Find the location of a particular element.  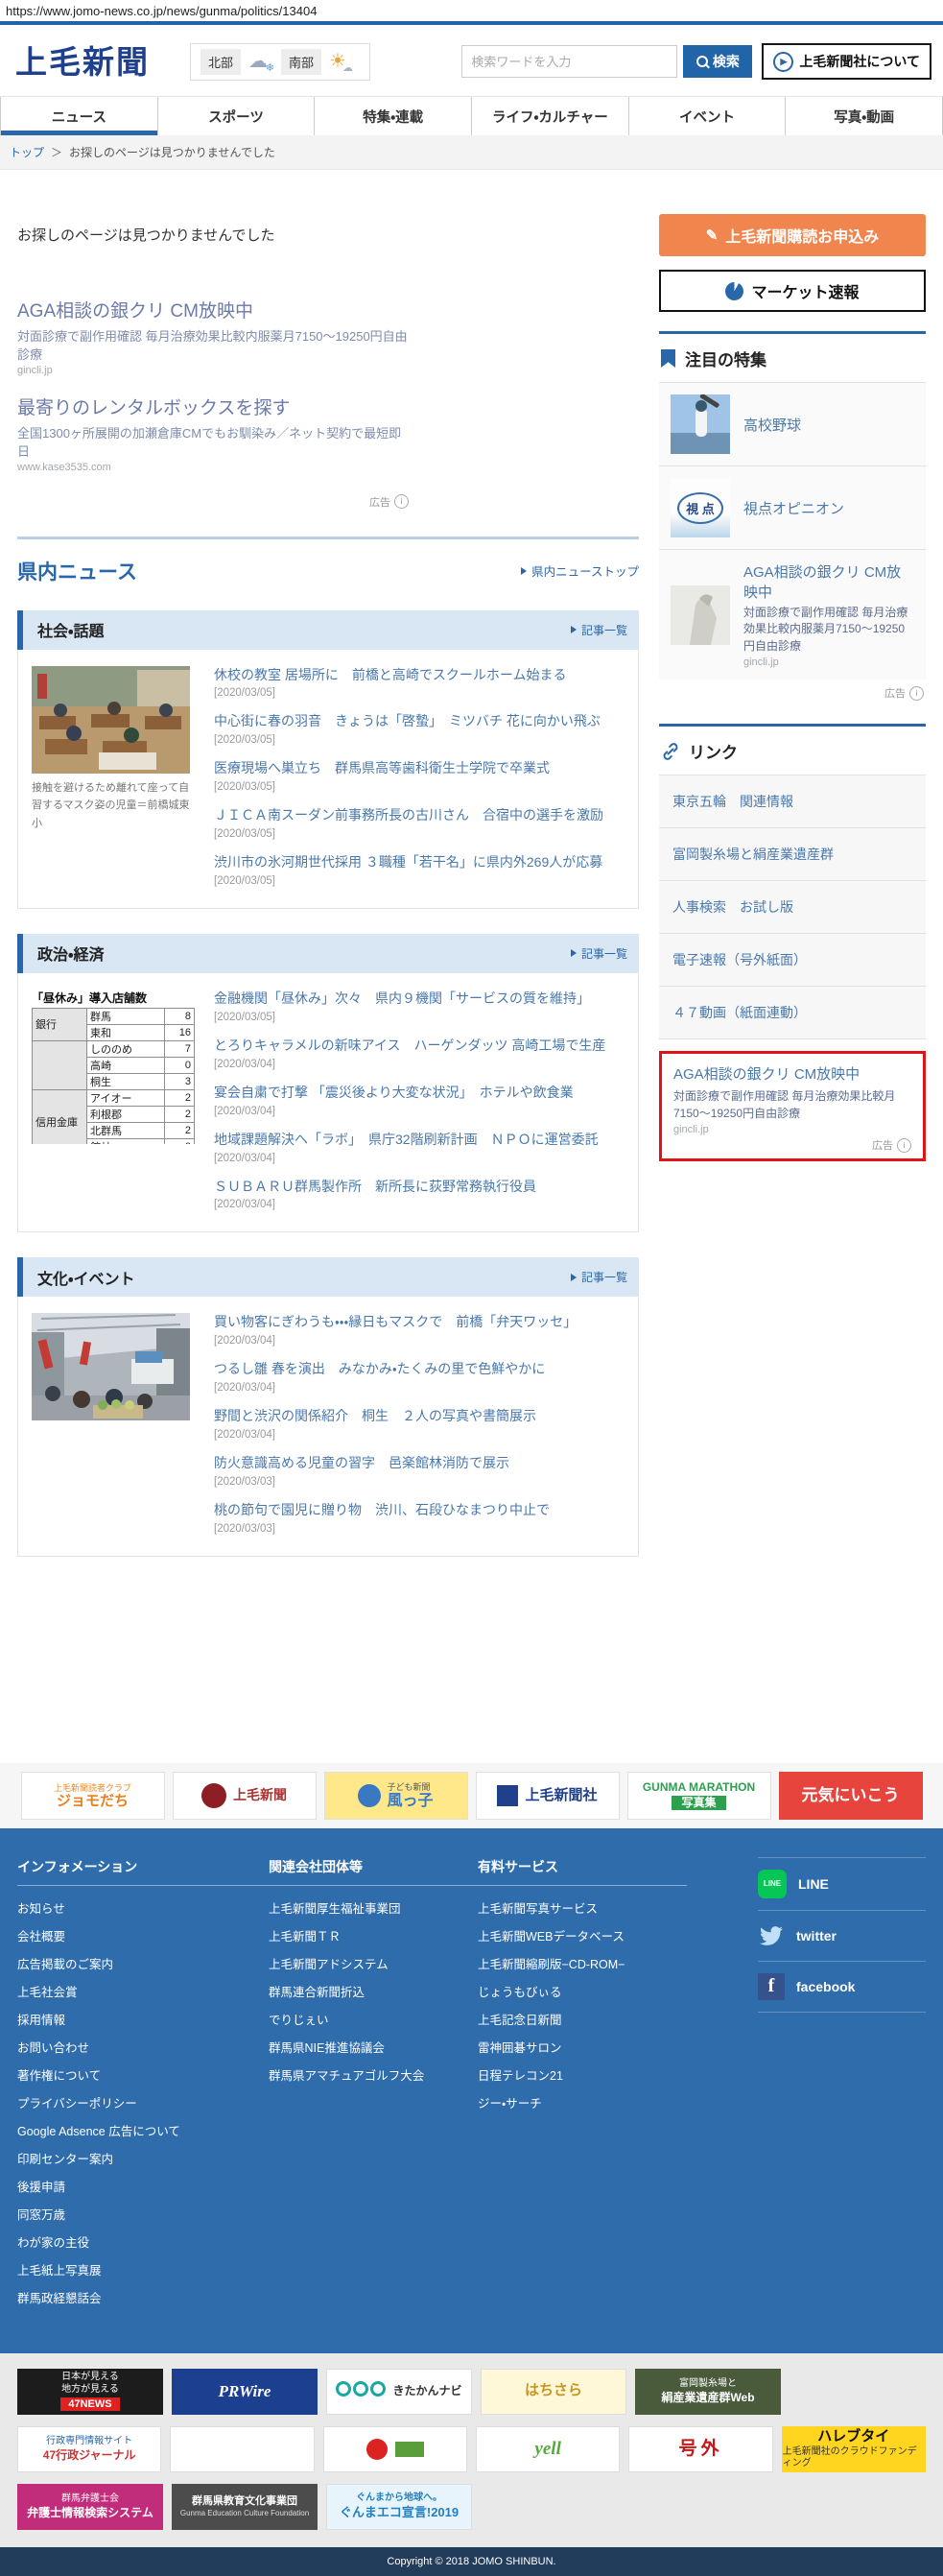

prefecture-news-top-link: 県内ニューストップ is located at coordinates (580, 570).